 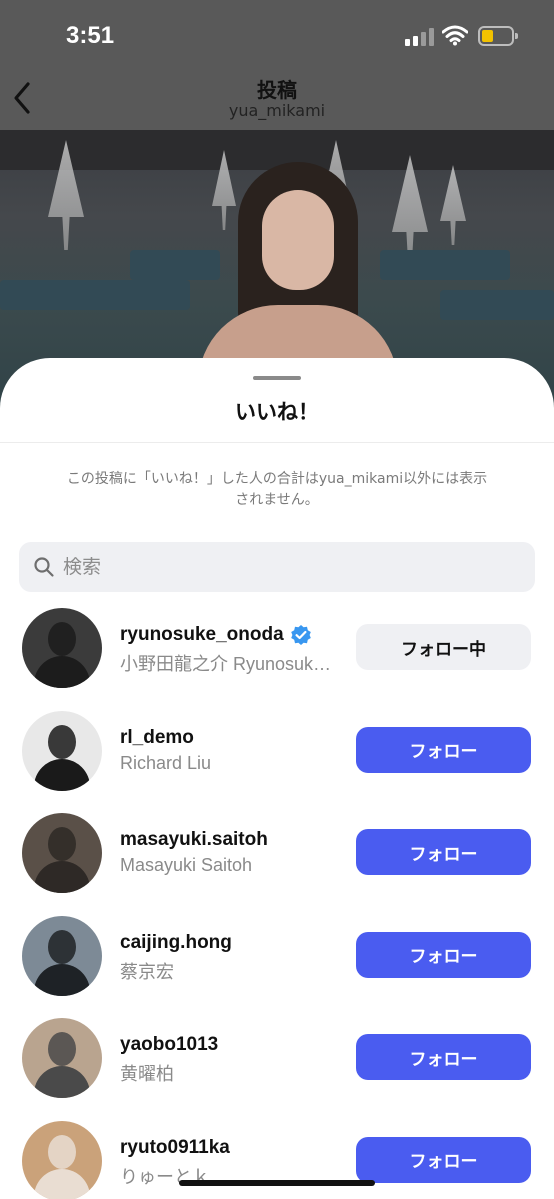 What do you see at coordinates (277, 1158) in the screenshot?
I see `list-item: ryuto0911ka りゅーとｋ フォロー` at bounding box center [277, 1158].